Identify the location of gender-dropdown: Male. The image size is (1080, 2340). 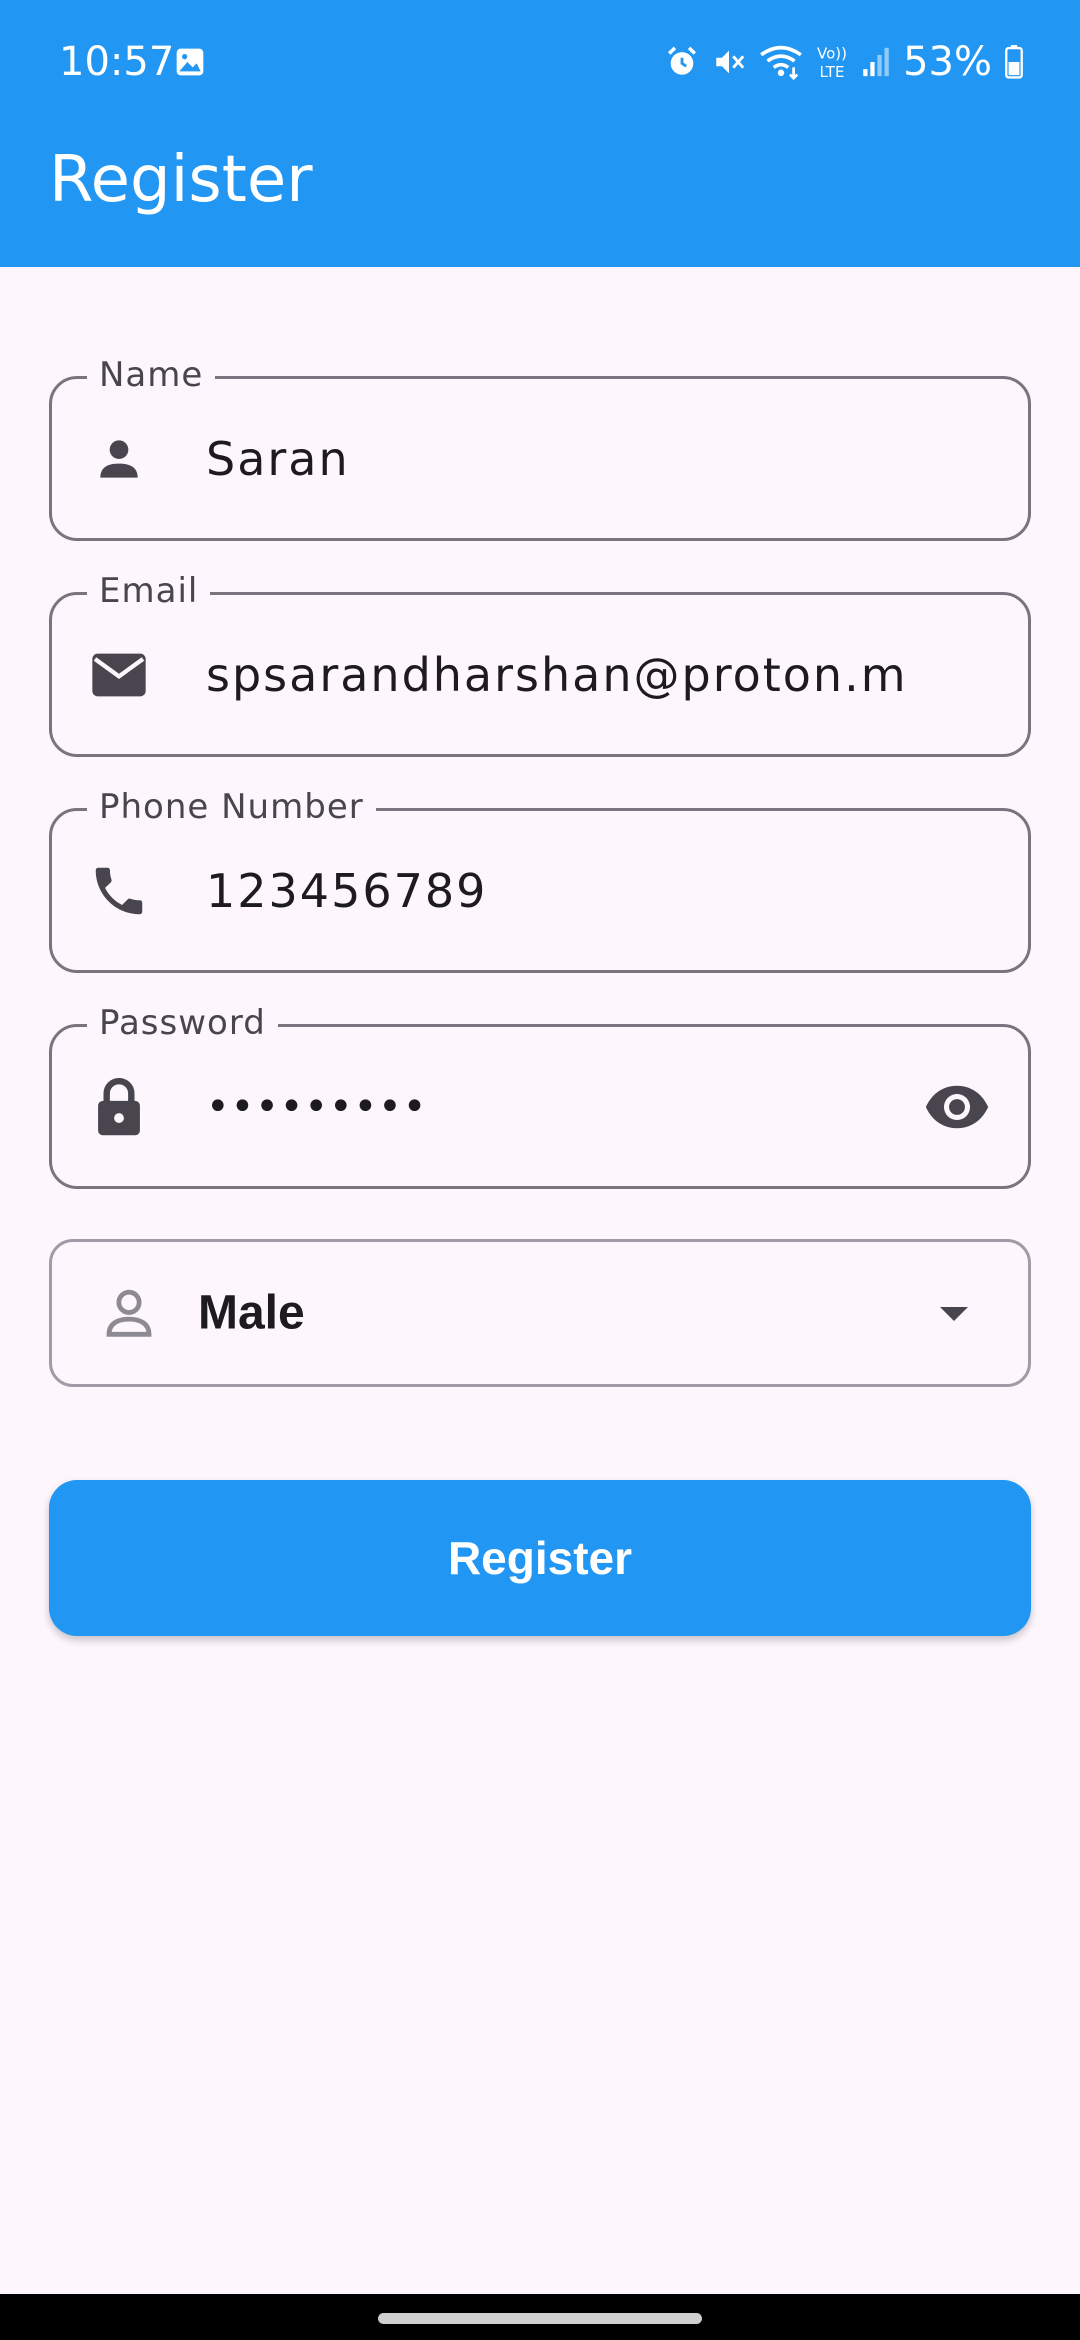
(540, 1313).